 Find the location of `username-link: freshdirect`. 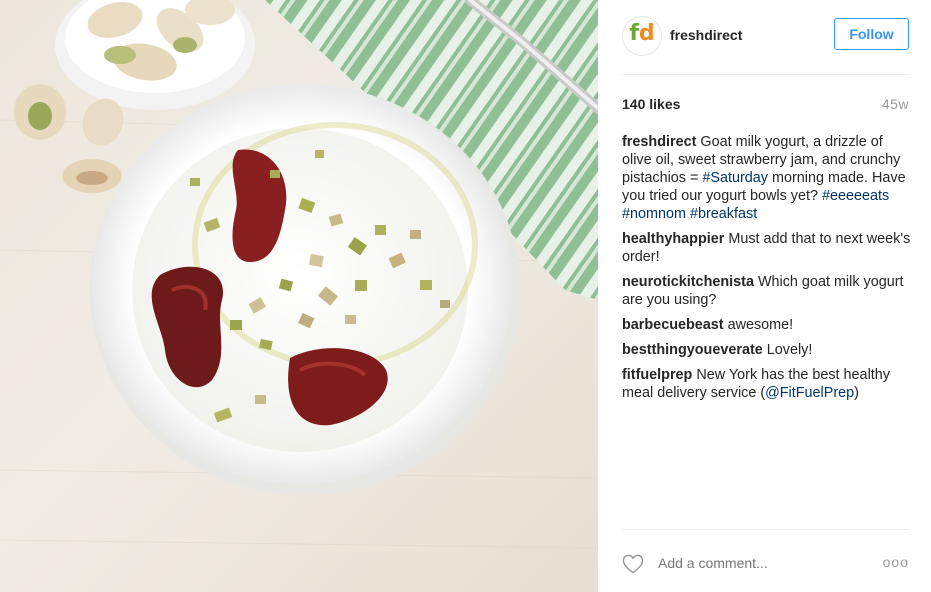

username-link: freshdirect is located at coordinates (706, 35).